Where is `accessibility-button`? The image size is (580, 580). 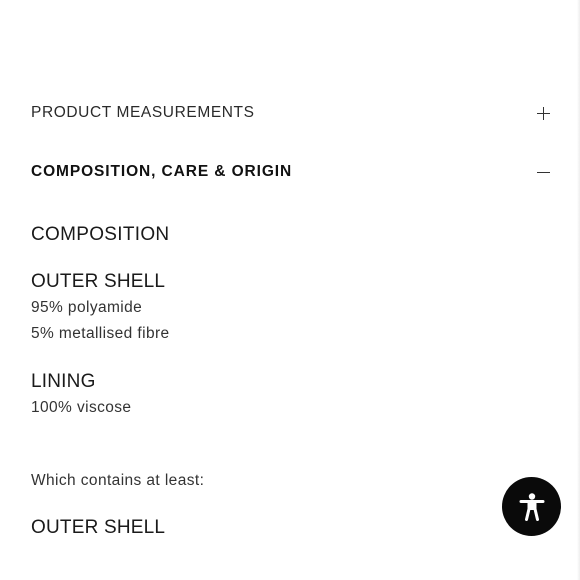
accessibility-button is located at coordinates (531, 506).